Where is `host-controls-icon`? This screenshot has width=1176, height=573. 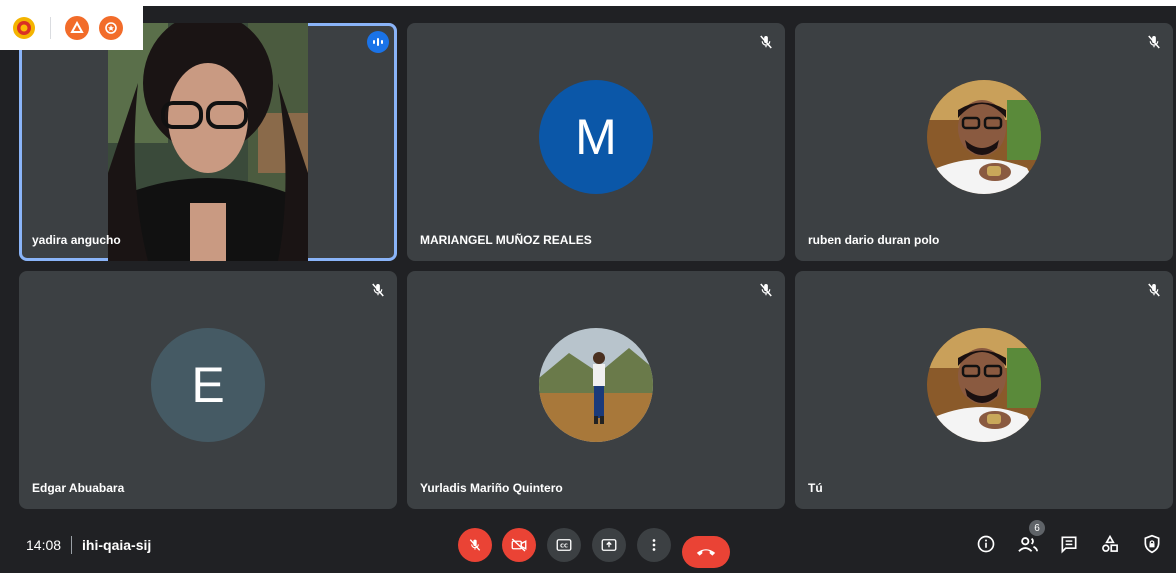 host-controls-icon is located at coordinates (1152, 544).